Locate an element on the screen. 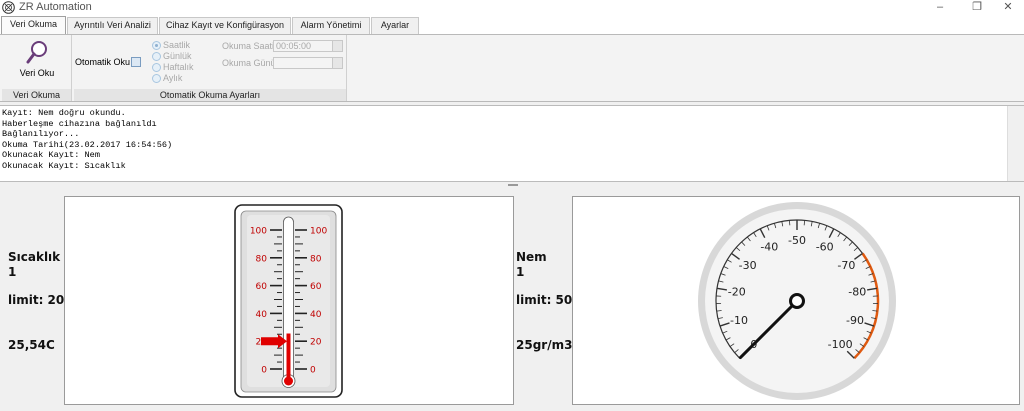 This screenshot has width=1024, height=411. humidity-name: Nem is located at coordinates (531, 257).